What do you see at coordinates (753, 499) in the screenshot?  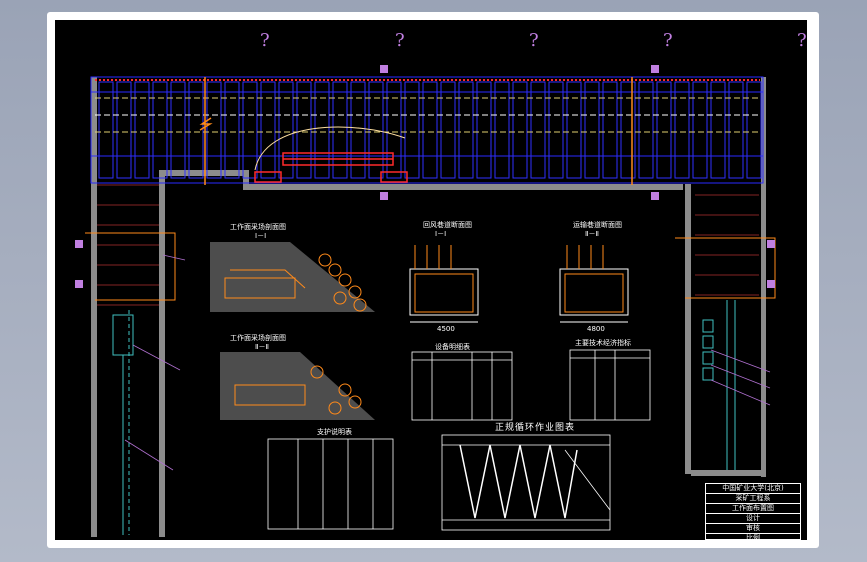 I see `title-block-dept: 采矿工程系` at bounding box center [753, 499].